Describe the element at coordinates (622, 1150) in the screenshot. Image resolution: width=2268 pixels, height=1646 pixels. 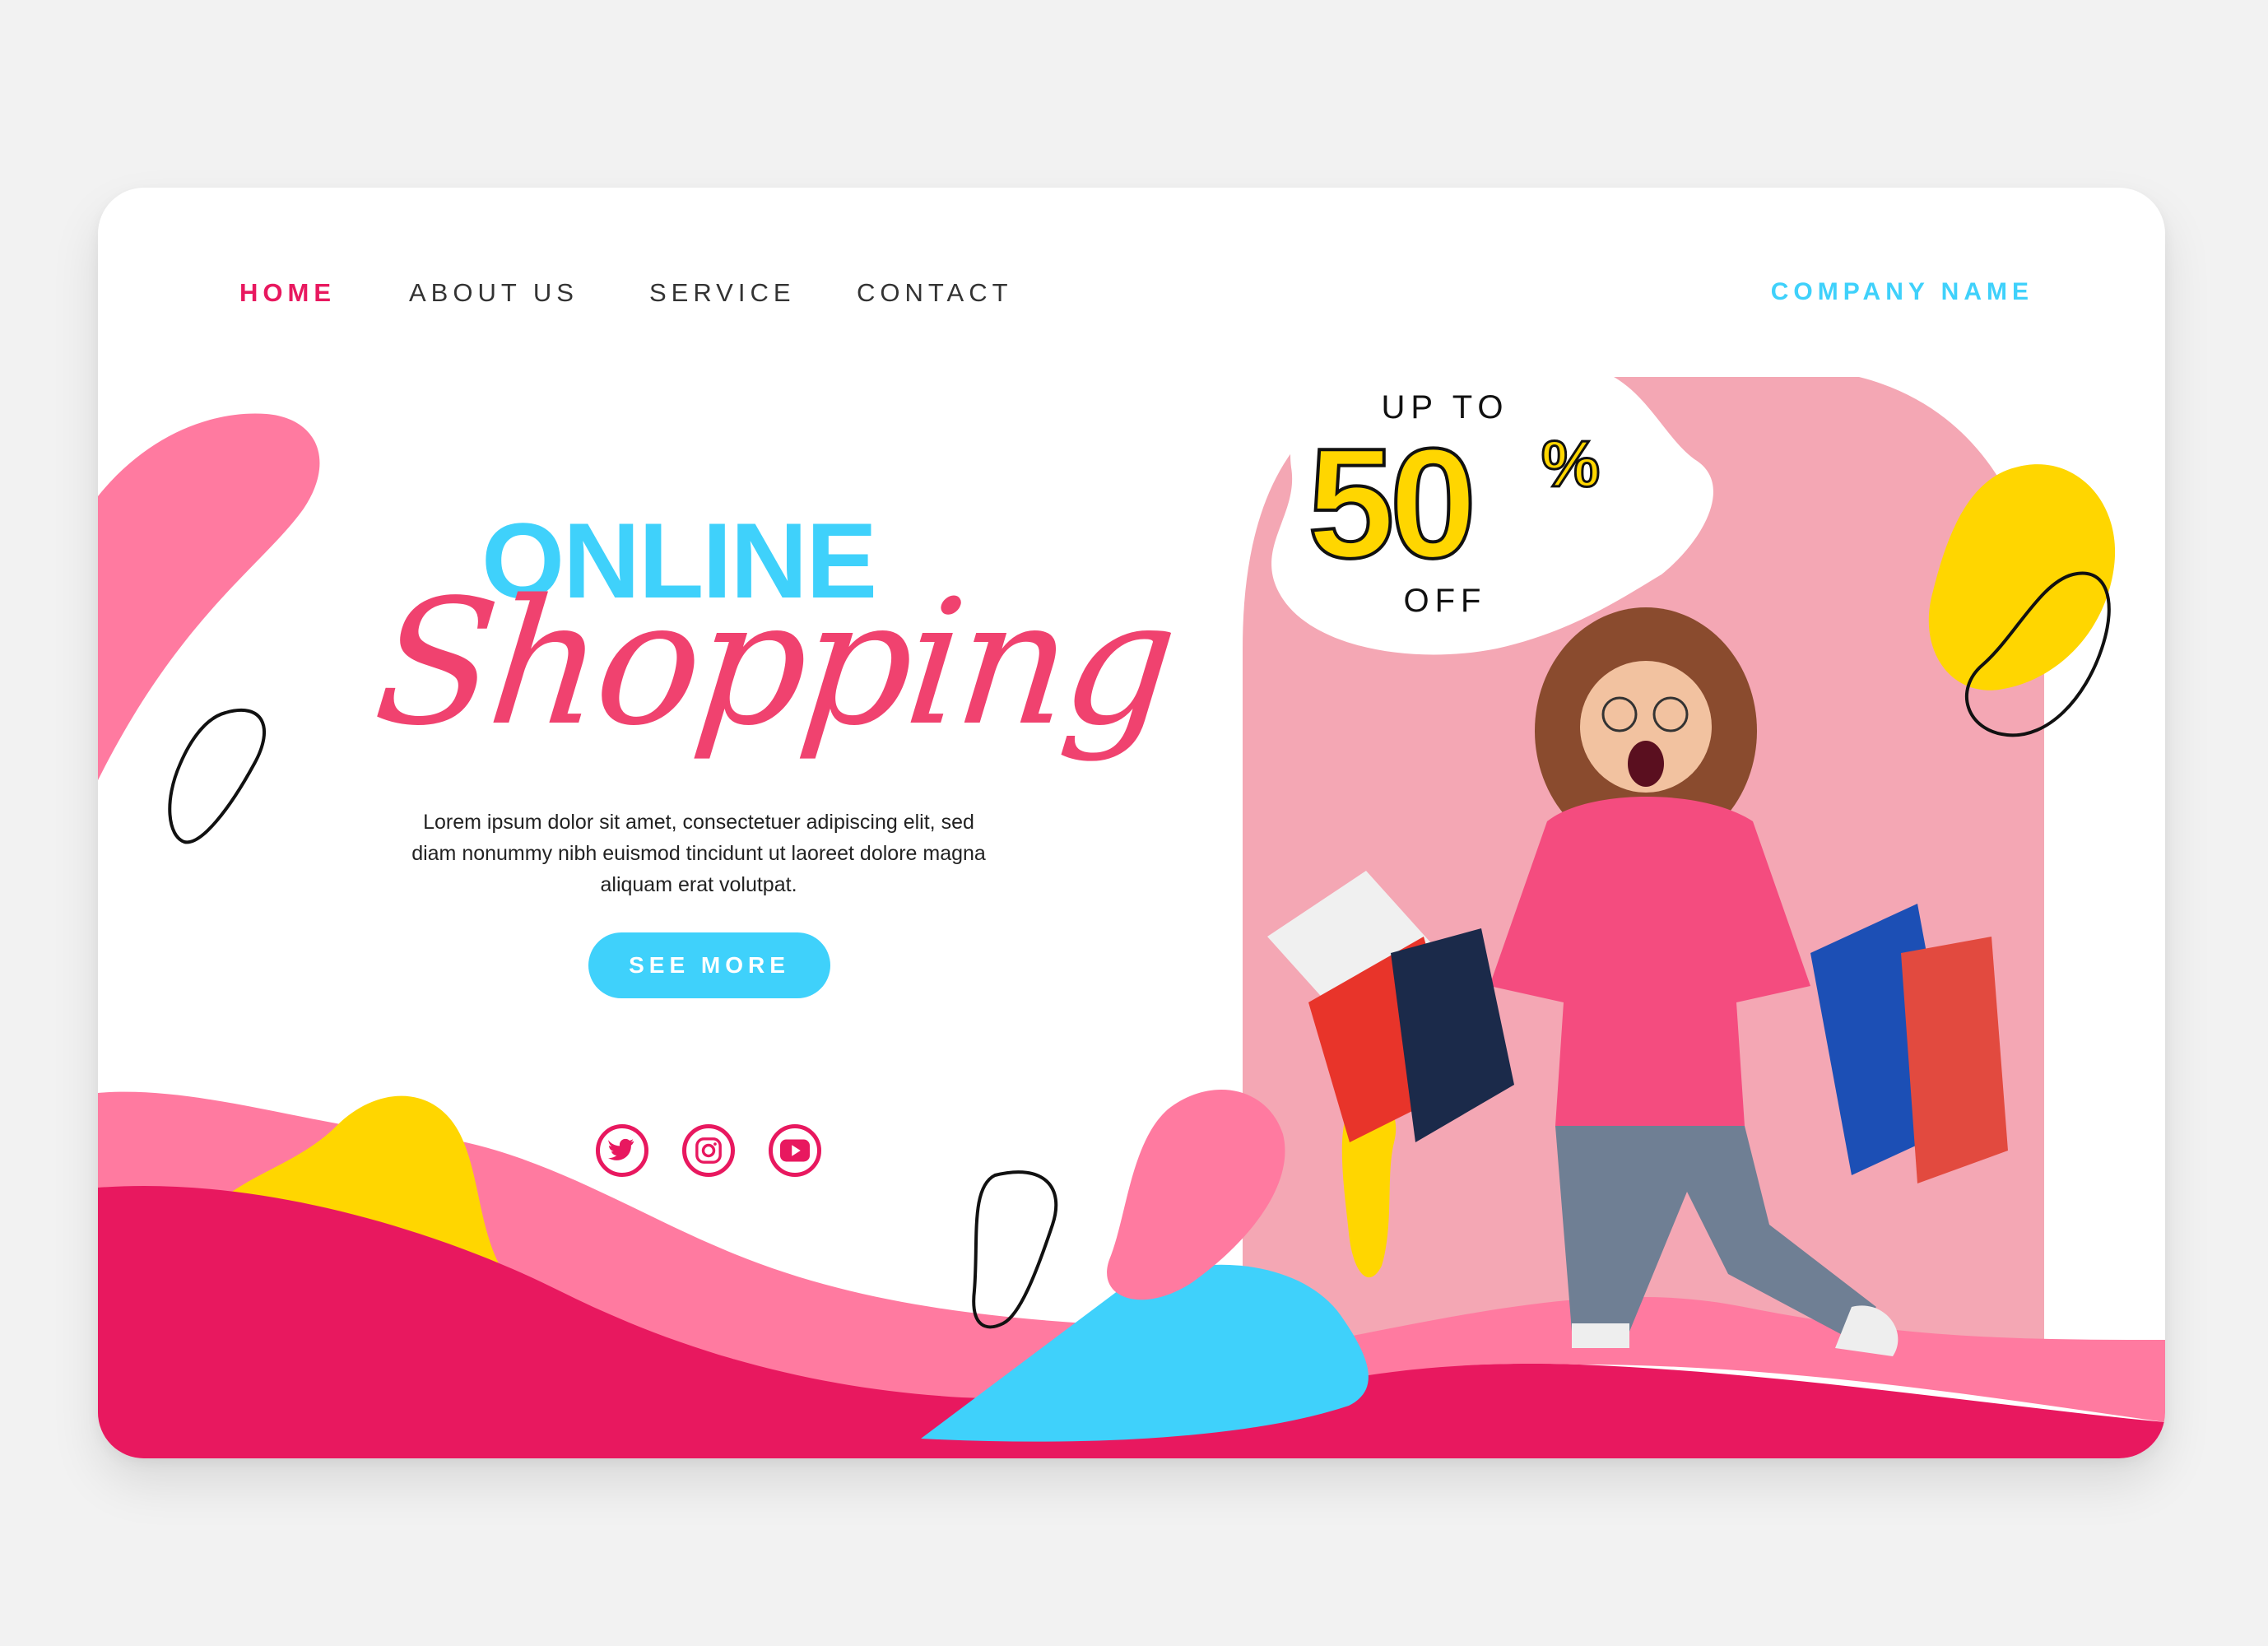
I see `twitter-icon` at that location.